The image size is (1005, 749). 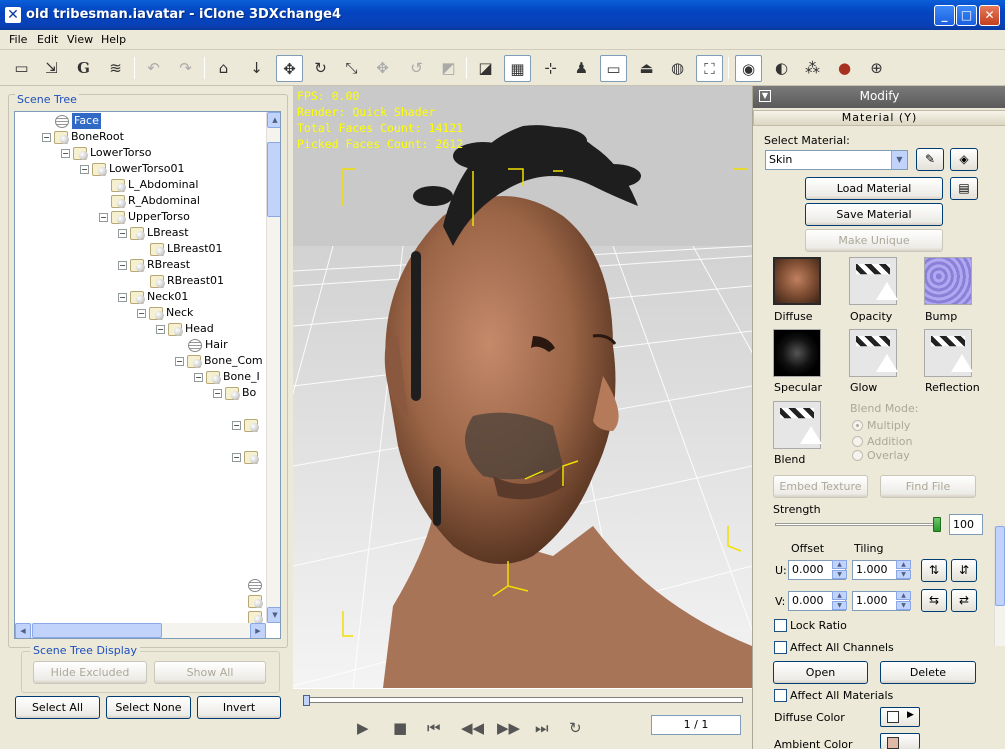 I want to click on collapse-icon: ▼, so click(x=765, y=96).